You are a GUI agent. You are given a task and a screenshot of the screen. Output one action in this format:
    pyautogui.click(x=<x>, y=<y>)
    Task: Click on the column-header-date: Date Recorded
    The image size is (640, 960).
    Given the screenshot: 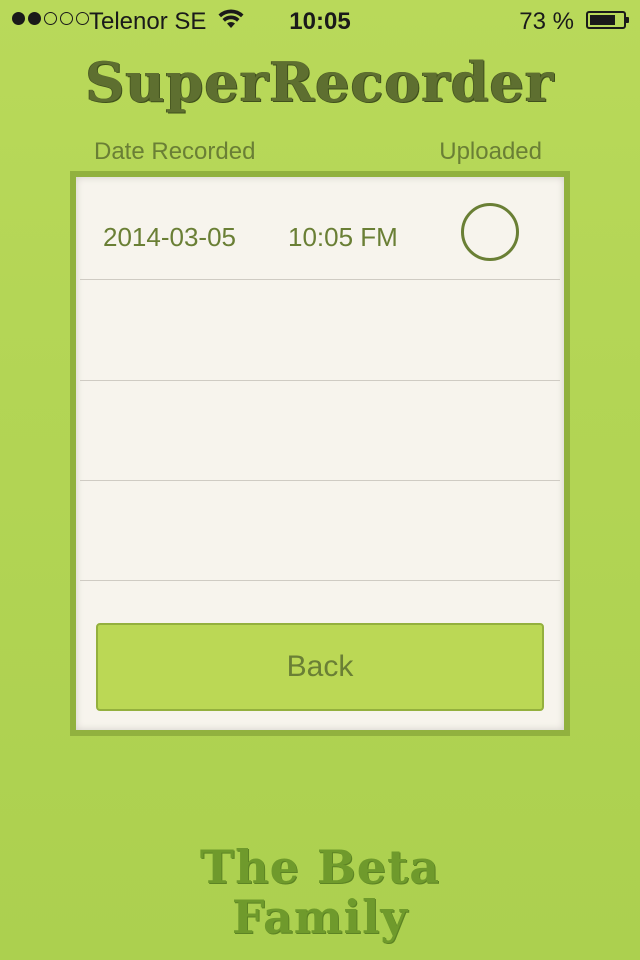 What is the action you would take?
    pyautogui.click(x=175, y=151)
    